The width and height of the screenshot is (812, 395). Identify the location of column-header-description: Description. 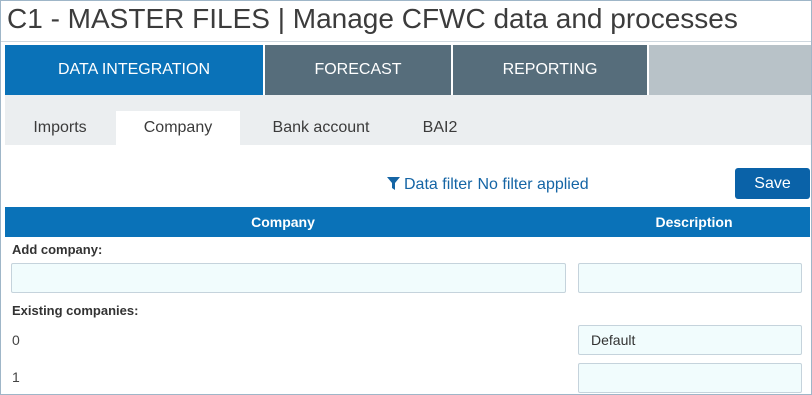
(694, 222).